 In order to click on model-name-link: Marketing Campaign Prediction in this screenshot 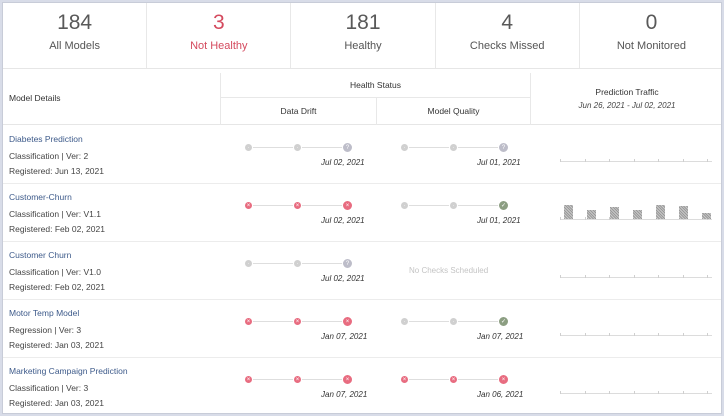, I will do `click(68, 371)`.